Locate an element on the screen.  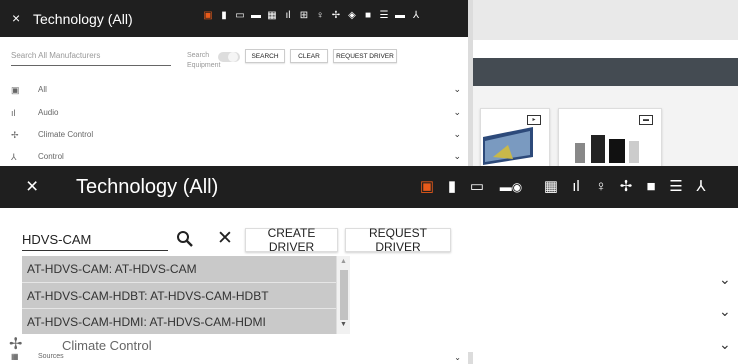
bg-clear-button: CLEAR is located at coordinates (309, 56).